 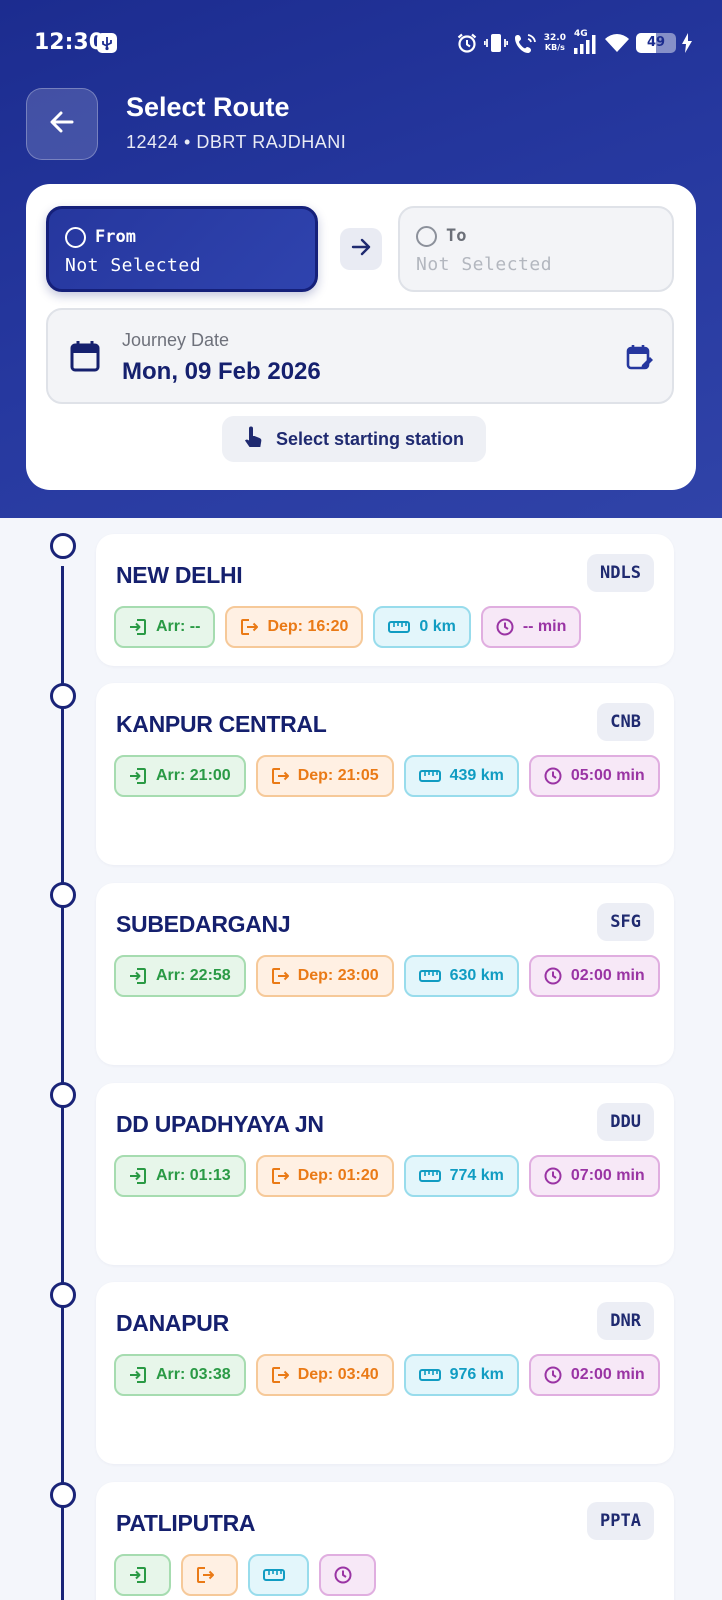 I want to click on network-speed: 32.0 KB/s, so click(x=554, y=43).